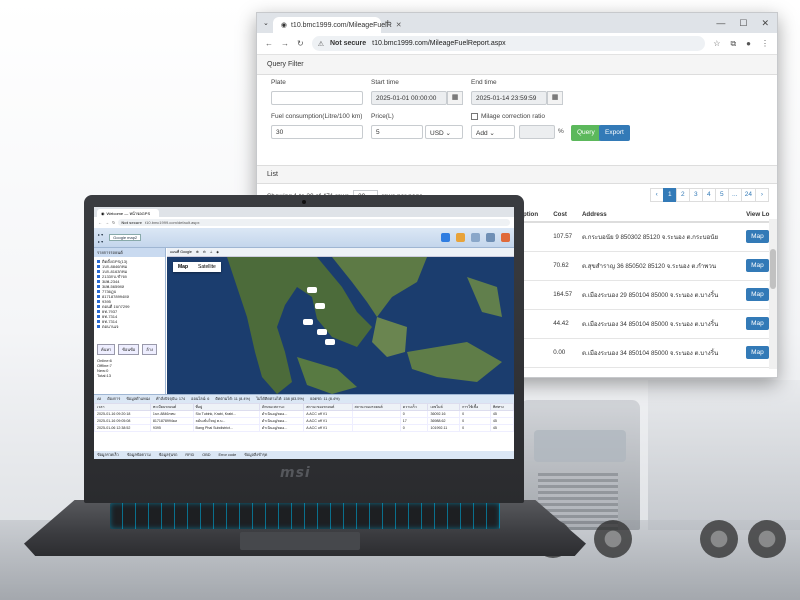  What do you see at coordinates (537, 132) in the screenshot?
I see `mileage-ratio-input` at bounding box center [537, 132].